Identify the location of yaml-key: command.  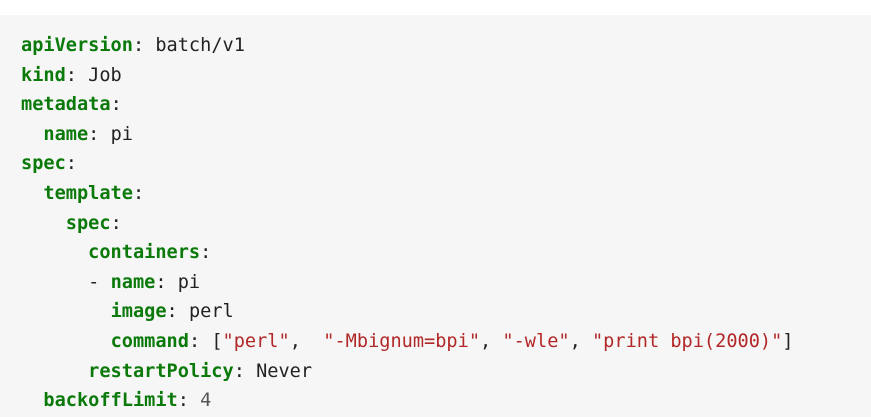
(149, 341).